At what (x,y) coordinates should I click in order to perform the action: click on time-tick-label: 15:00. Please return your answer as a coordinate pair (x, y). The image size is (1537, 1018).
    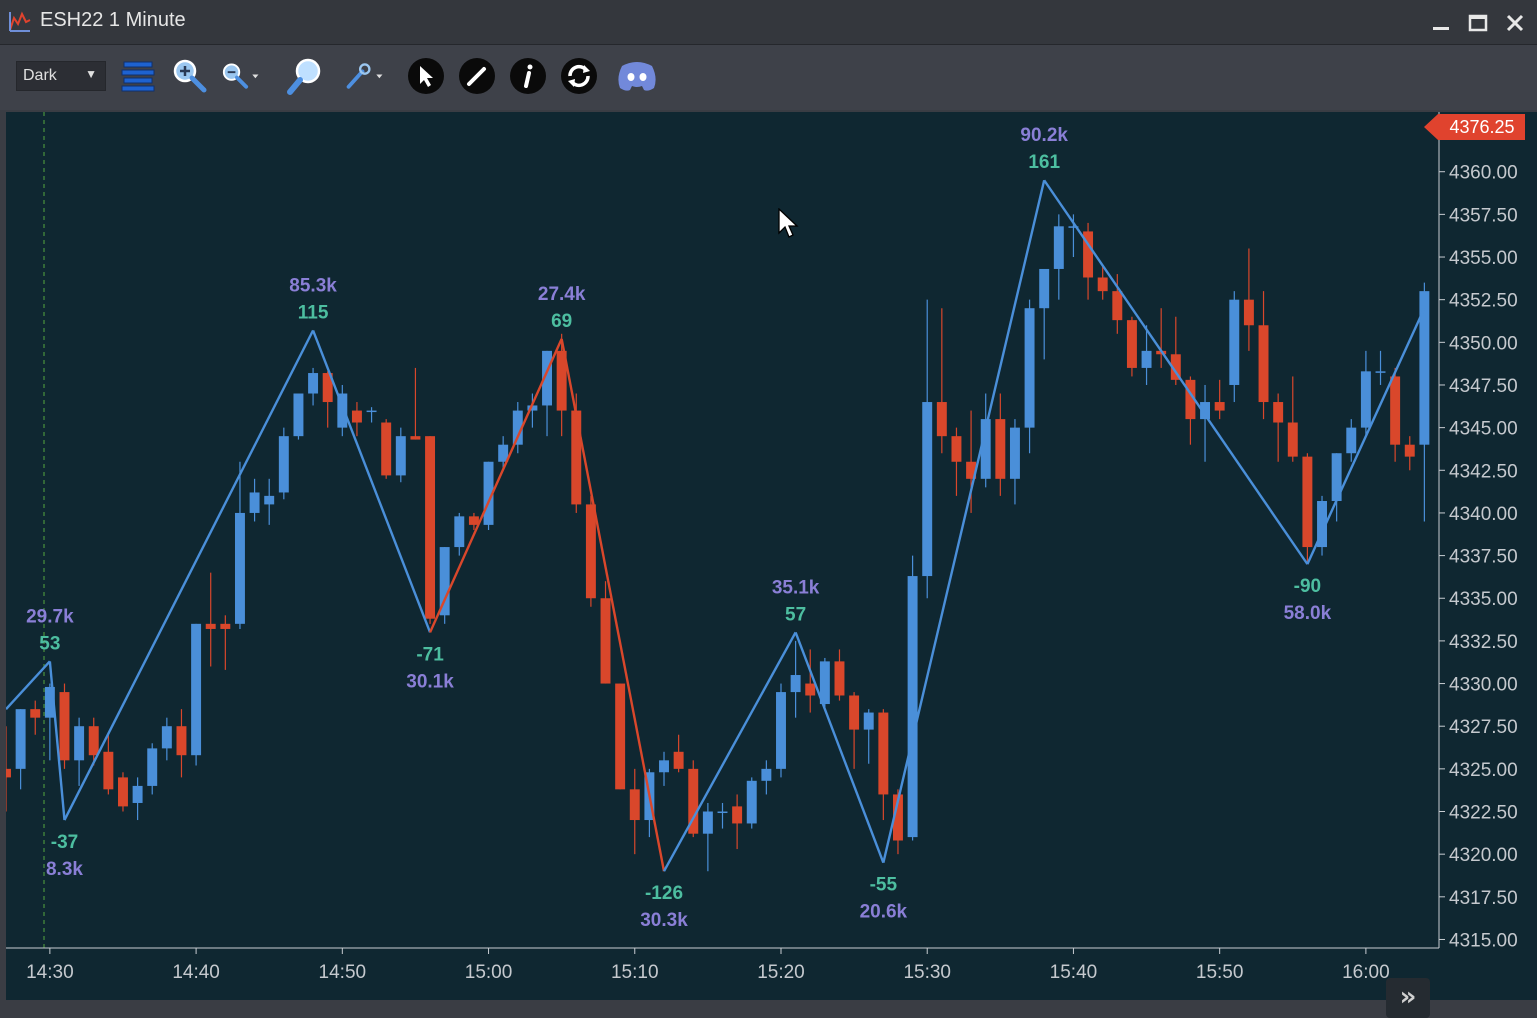
    Looking at the image, I should click on (489, 972).